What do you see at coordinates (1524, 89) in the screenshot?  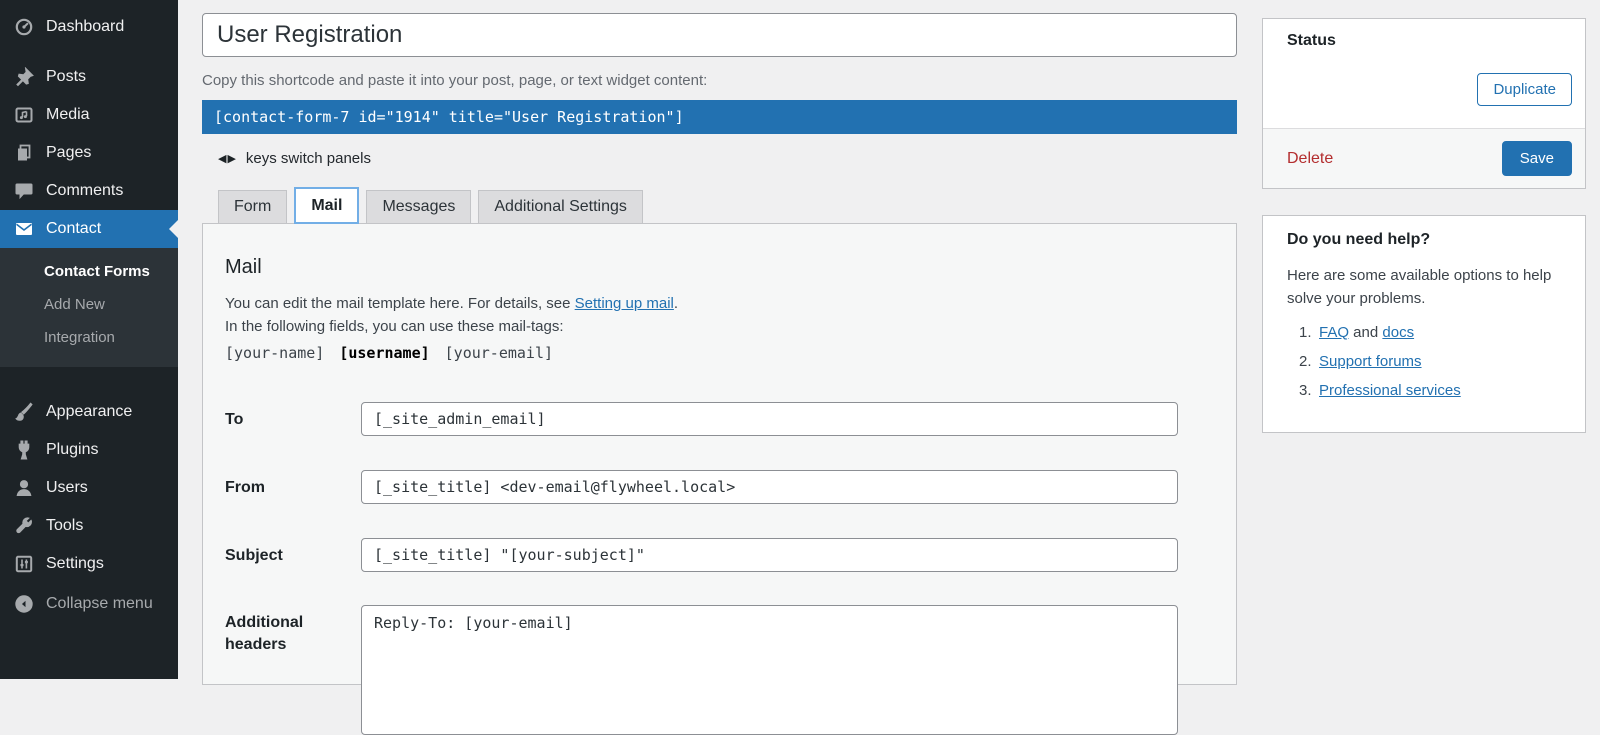 I see `duplicate-button: Duplicate` at bounding box center [1524, 89].